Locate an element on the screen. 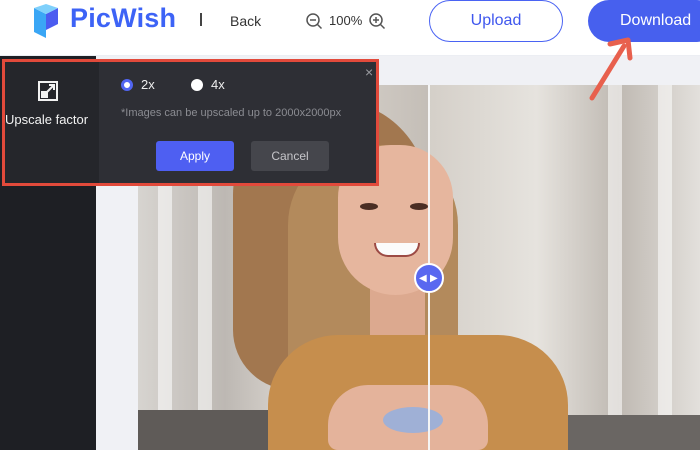 Image resolution: width=700 pixels, height=450 pixels. handle-left-glyph: ◀ is located at coordinates (423, 278).